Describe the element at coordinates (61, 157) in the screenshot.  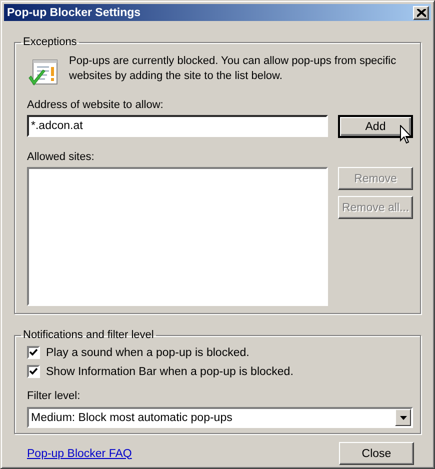
I see `allowed-sites-label: Allowed sites:` at that location.